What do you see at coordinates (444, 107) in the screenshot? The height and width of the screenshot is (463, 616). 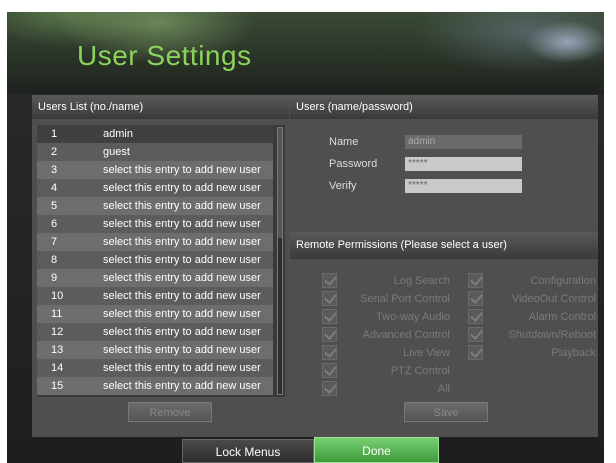 I see `users-name-password-header: Users (name/password)` at bounding box center [444, 107].